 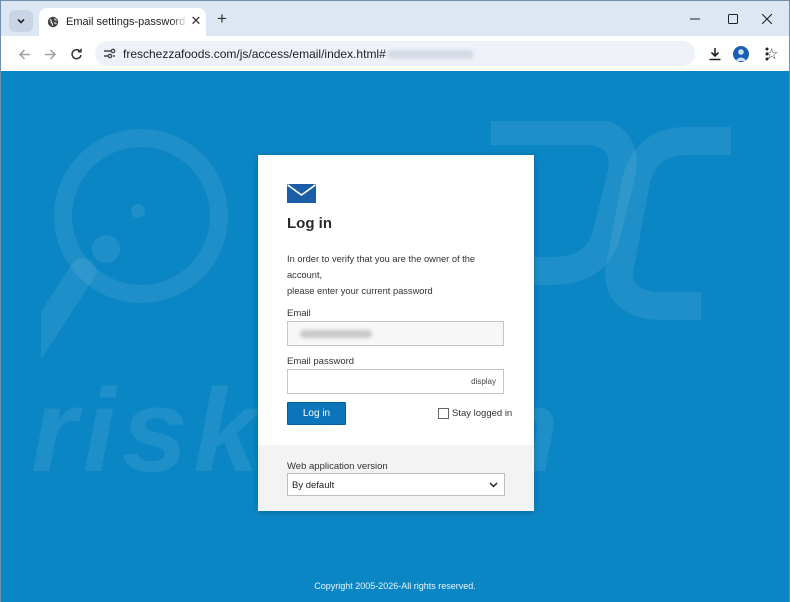 I want to click on version-selected-value: By default, so click(x=313, y=485).